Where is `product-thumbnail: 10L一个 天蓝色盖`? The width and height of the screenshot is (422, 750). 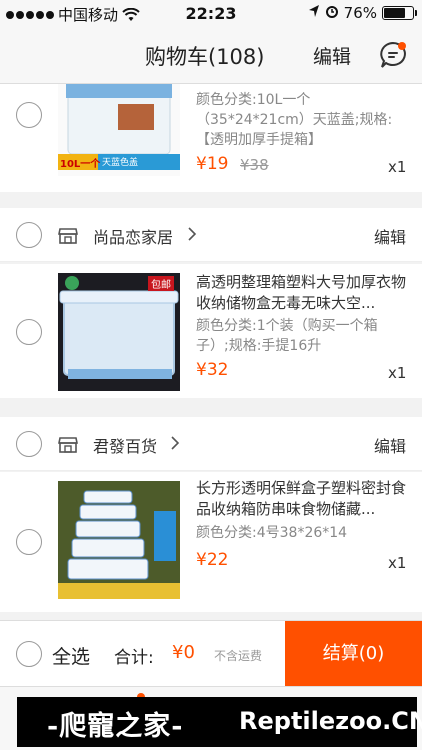
product-thumbnail: 10L一个 天蓝色盖 is located at coordinates (119, 130).